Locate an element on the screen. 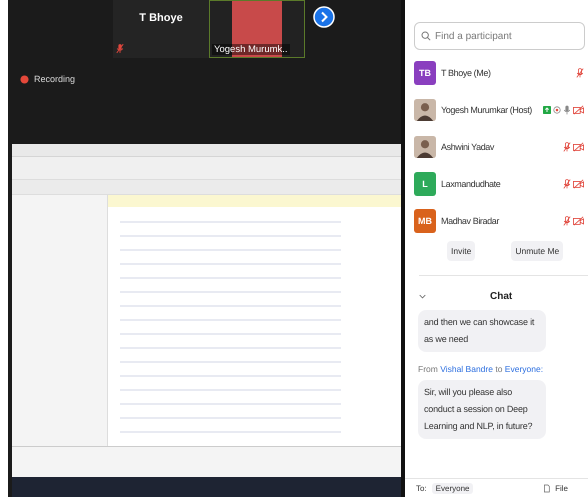 The height and width of the screenshot is (497, 588). participants-button: Unmute Me is located at coordinates (537, 251).